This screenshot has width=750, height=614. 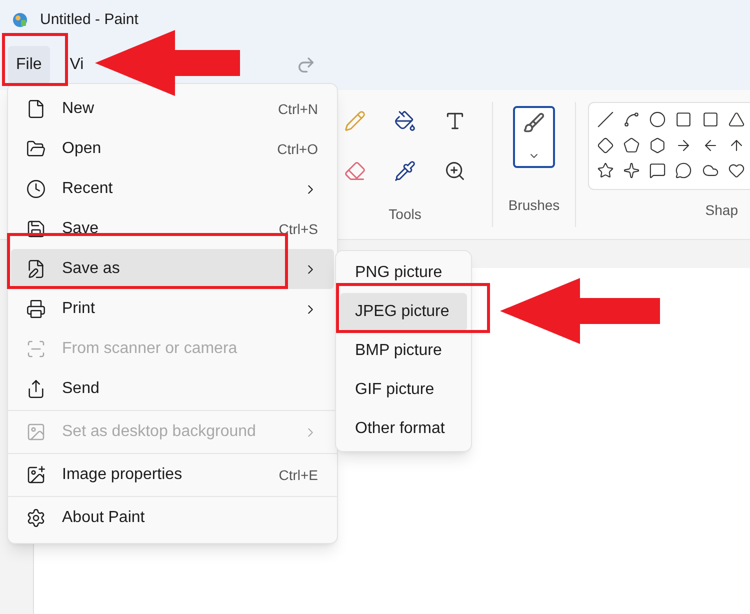 What do you see at coordinates (77, 65) in the screenshot?
I see `menu-tab: Vi` at bounding box center [77, 65].